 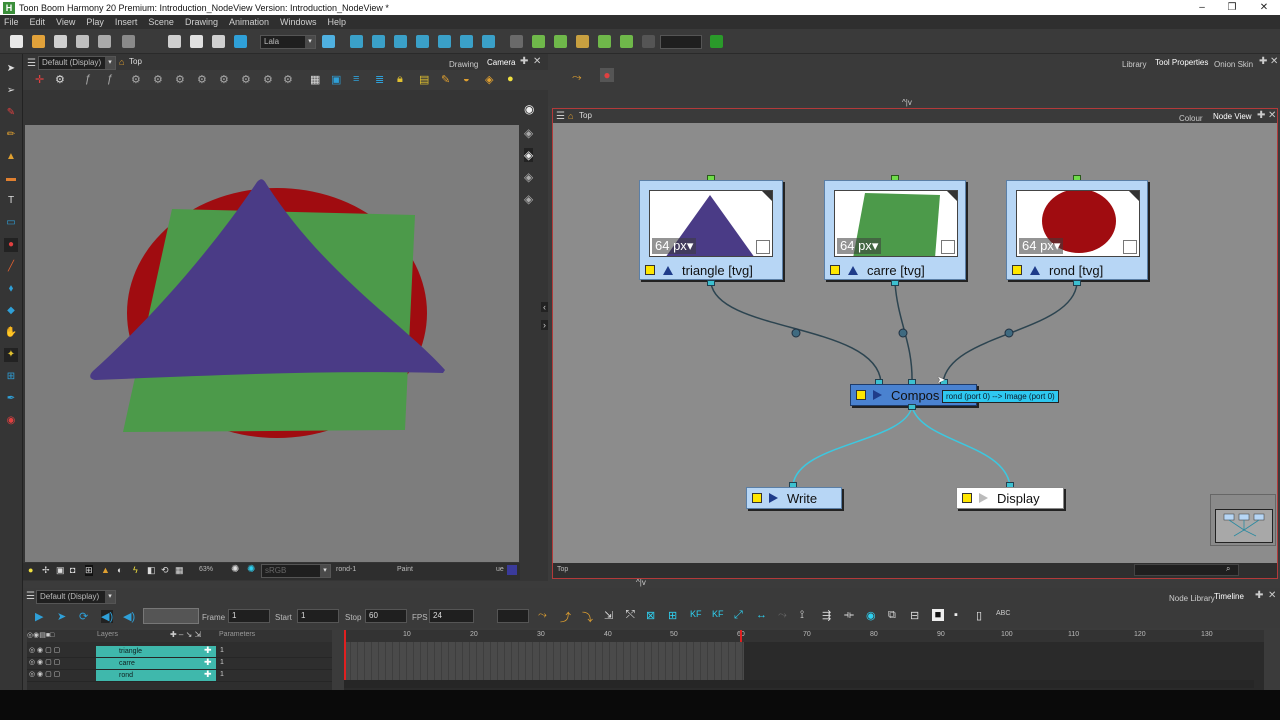 What do you see at coordinates (11, 355) in the screenshot?
I see `pivot-tool-icon: ✦` at bounding box center [11, 355].